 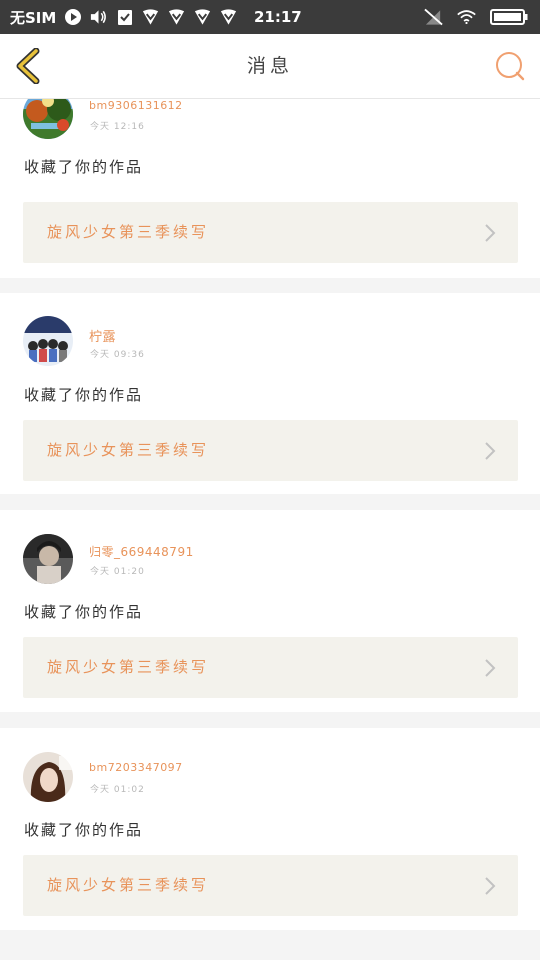 I want to click on username: 柠露, so click(x=102, y=335).